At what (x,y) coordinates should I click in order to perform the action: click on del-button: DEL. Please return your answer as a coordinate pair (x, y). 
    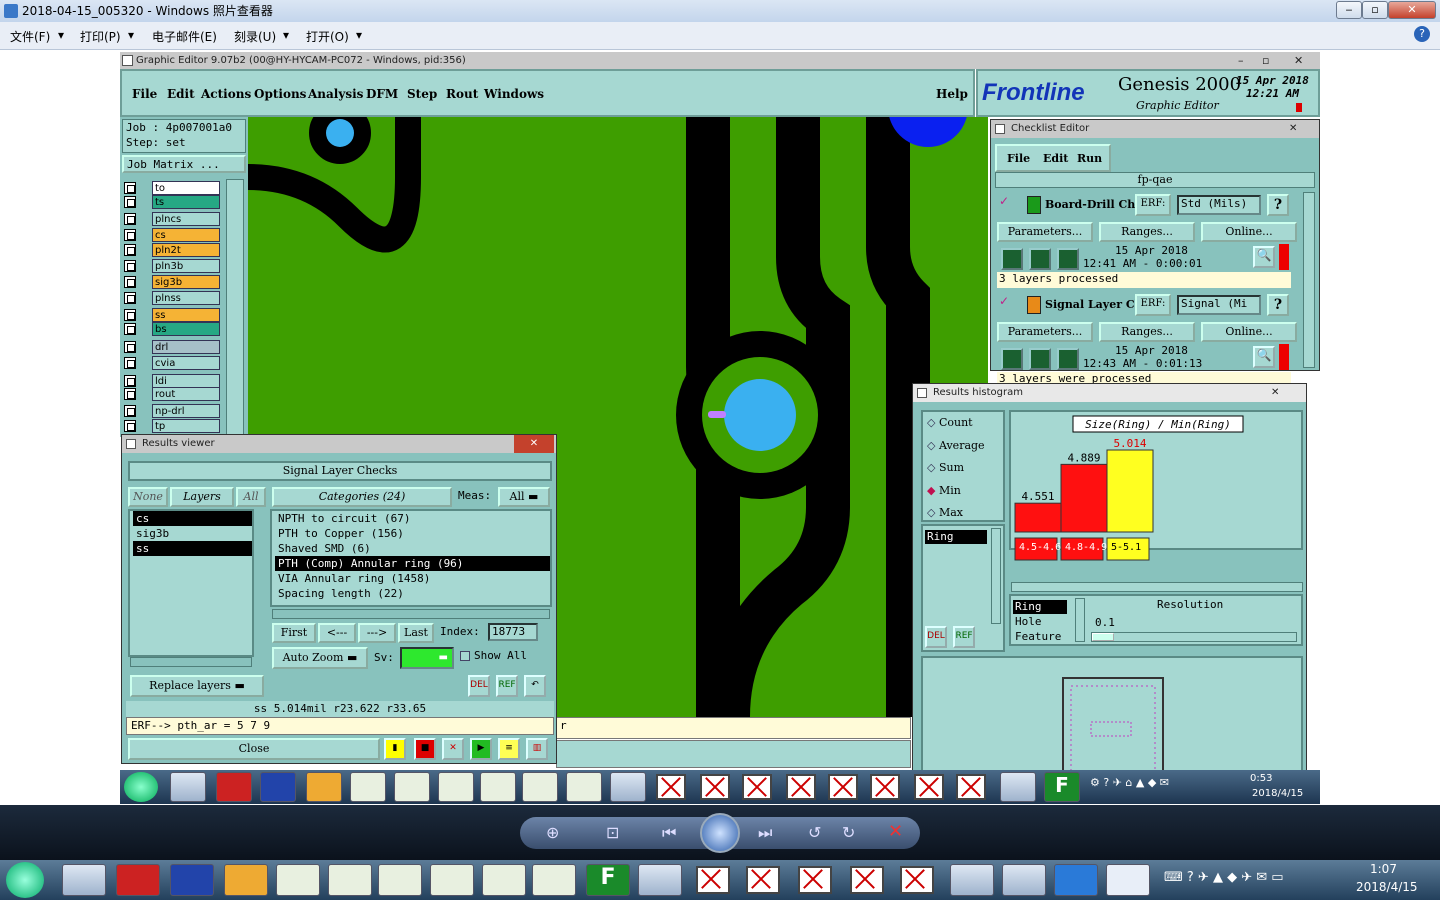
    Looking at the image, I should click on (479, 686).